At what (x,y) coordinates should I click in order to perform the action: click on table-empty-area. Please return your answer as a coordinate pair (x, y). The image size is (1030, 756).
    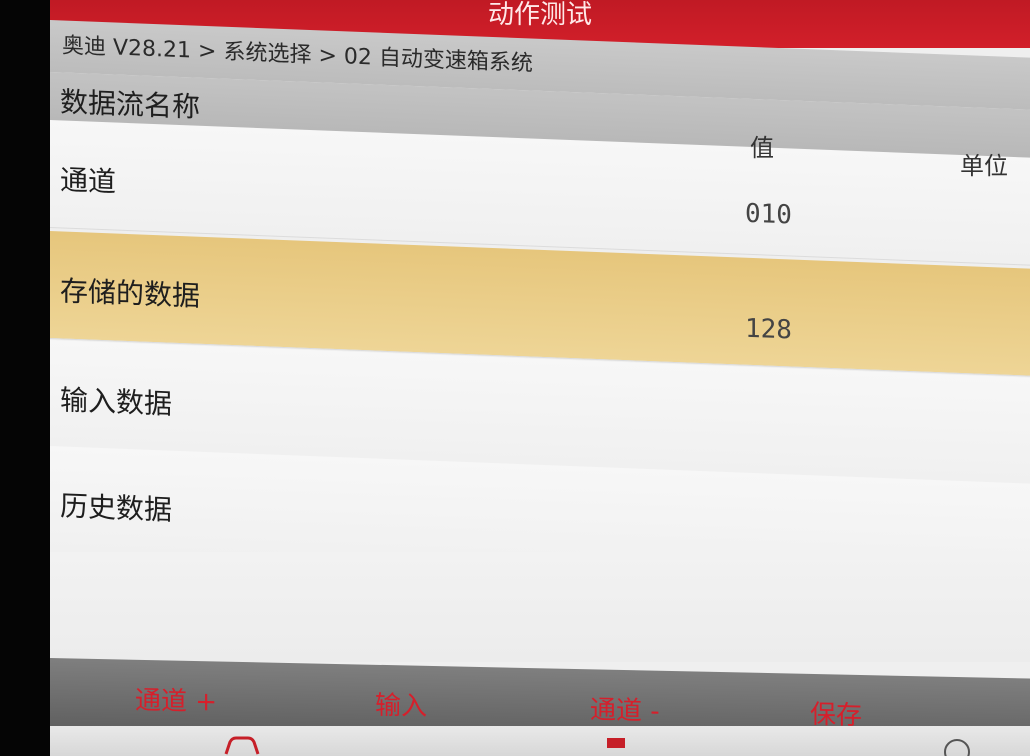
    Looking at the image, I should click on (540, 607).